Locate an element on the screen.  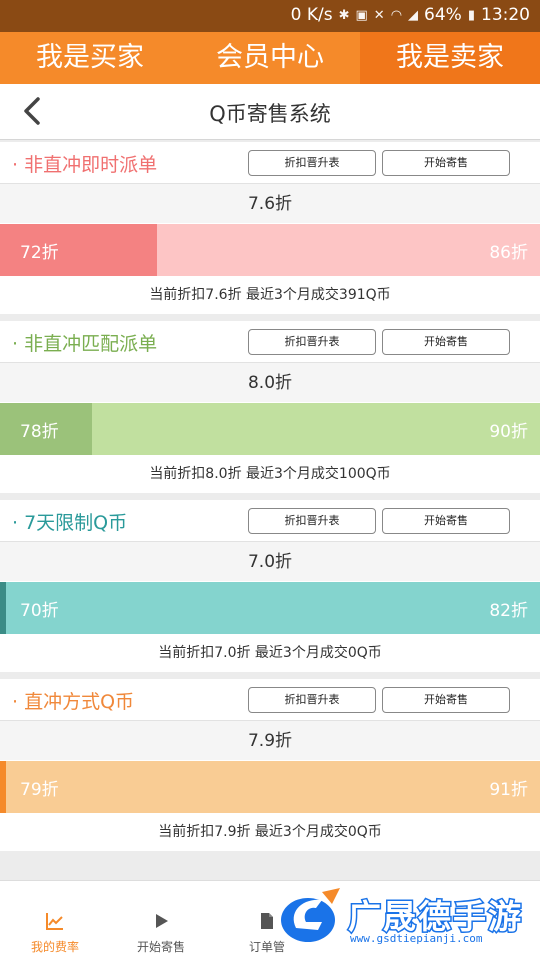
card-title: · 非直冲即时派单 is located at coordinates (85, 165).